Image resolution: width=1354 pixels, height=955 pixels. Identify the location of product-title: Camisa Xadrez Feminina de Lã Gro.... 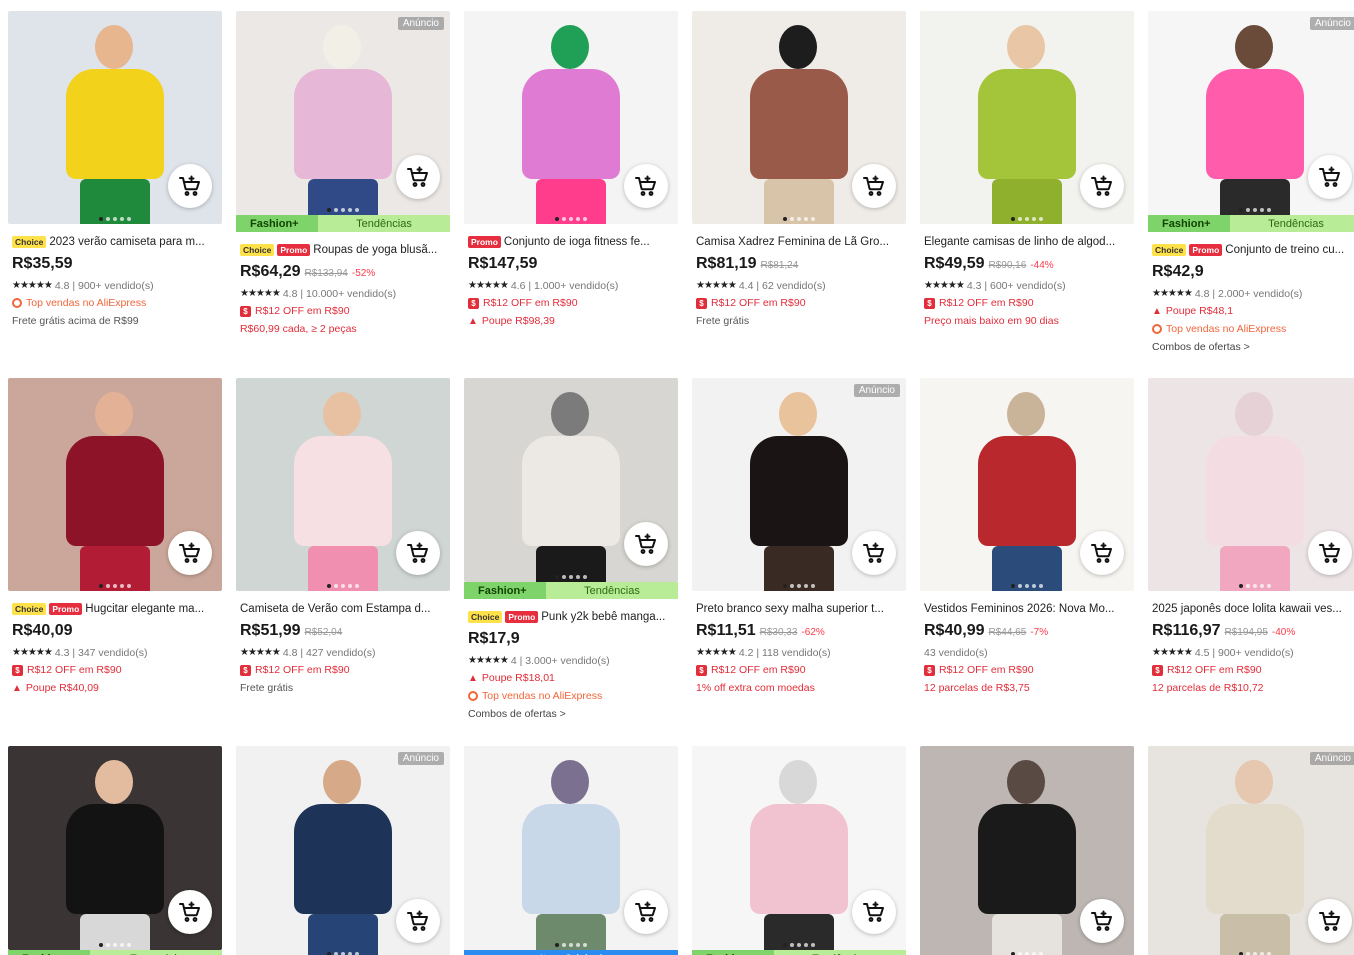
(799, 241).